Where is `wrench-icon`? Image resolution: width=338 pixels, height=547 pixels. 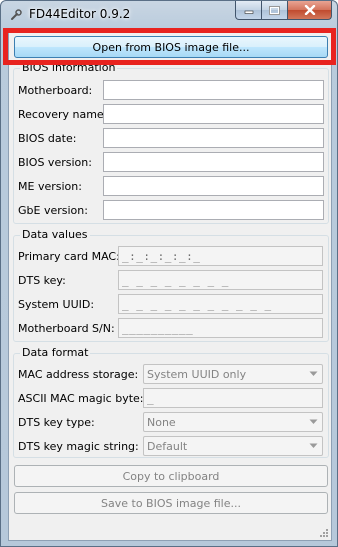 wrench-icon is located at coordinates (16, 14).